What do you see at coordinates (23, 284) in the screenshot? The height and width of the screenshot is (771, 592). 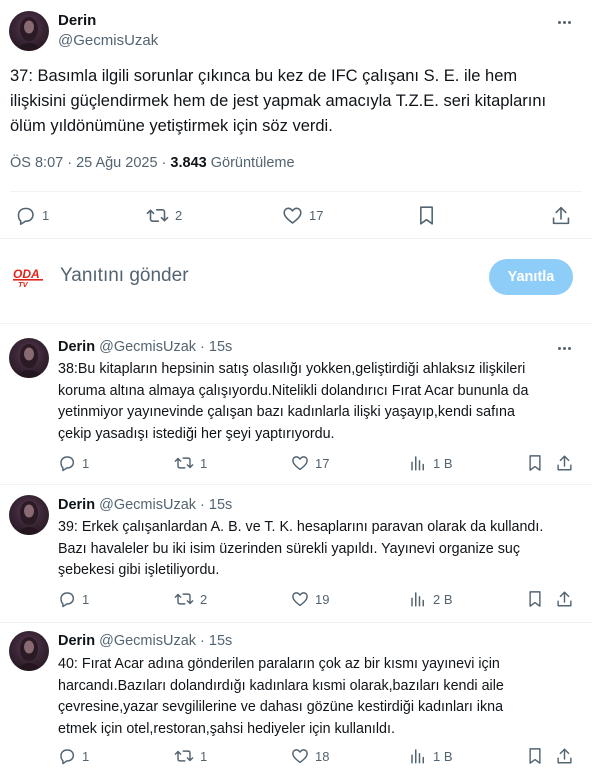 I see `svg-text: TV` at bounding box center [23, 284].